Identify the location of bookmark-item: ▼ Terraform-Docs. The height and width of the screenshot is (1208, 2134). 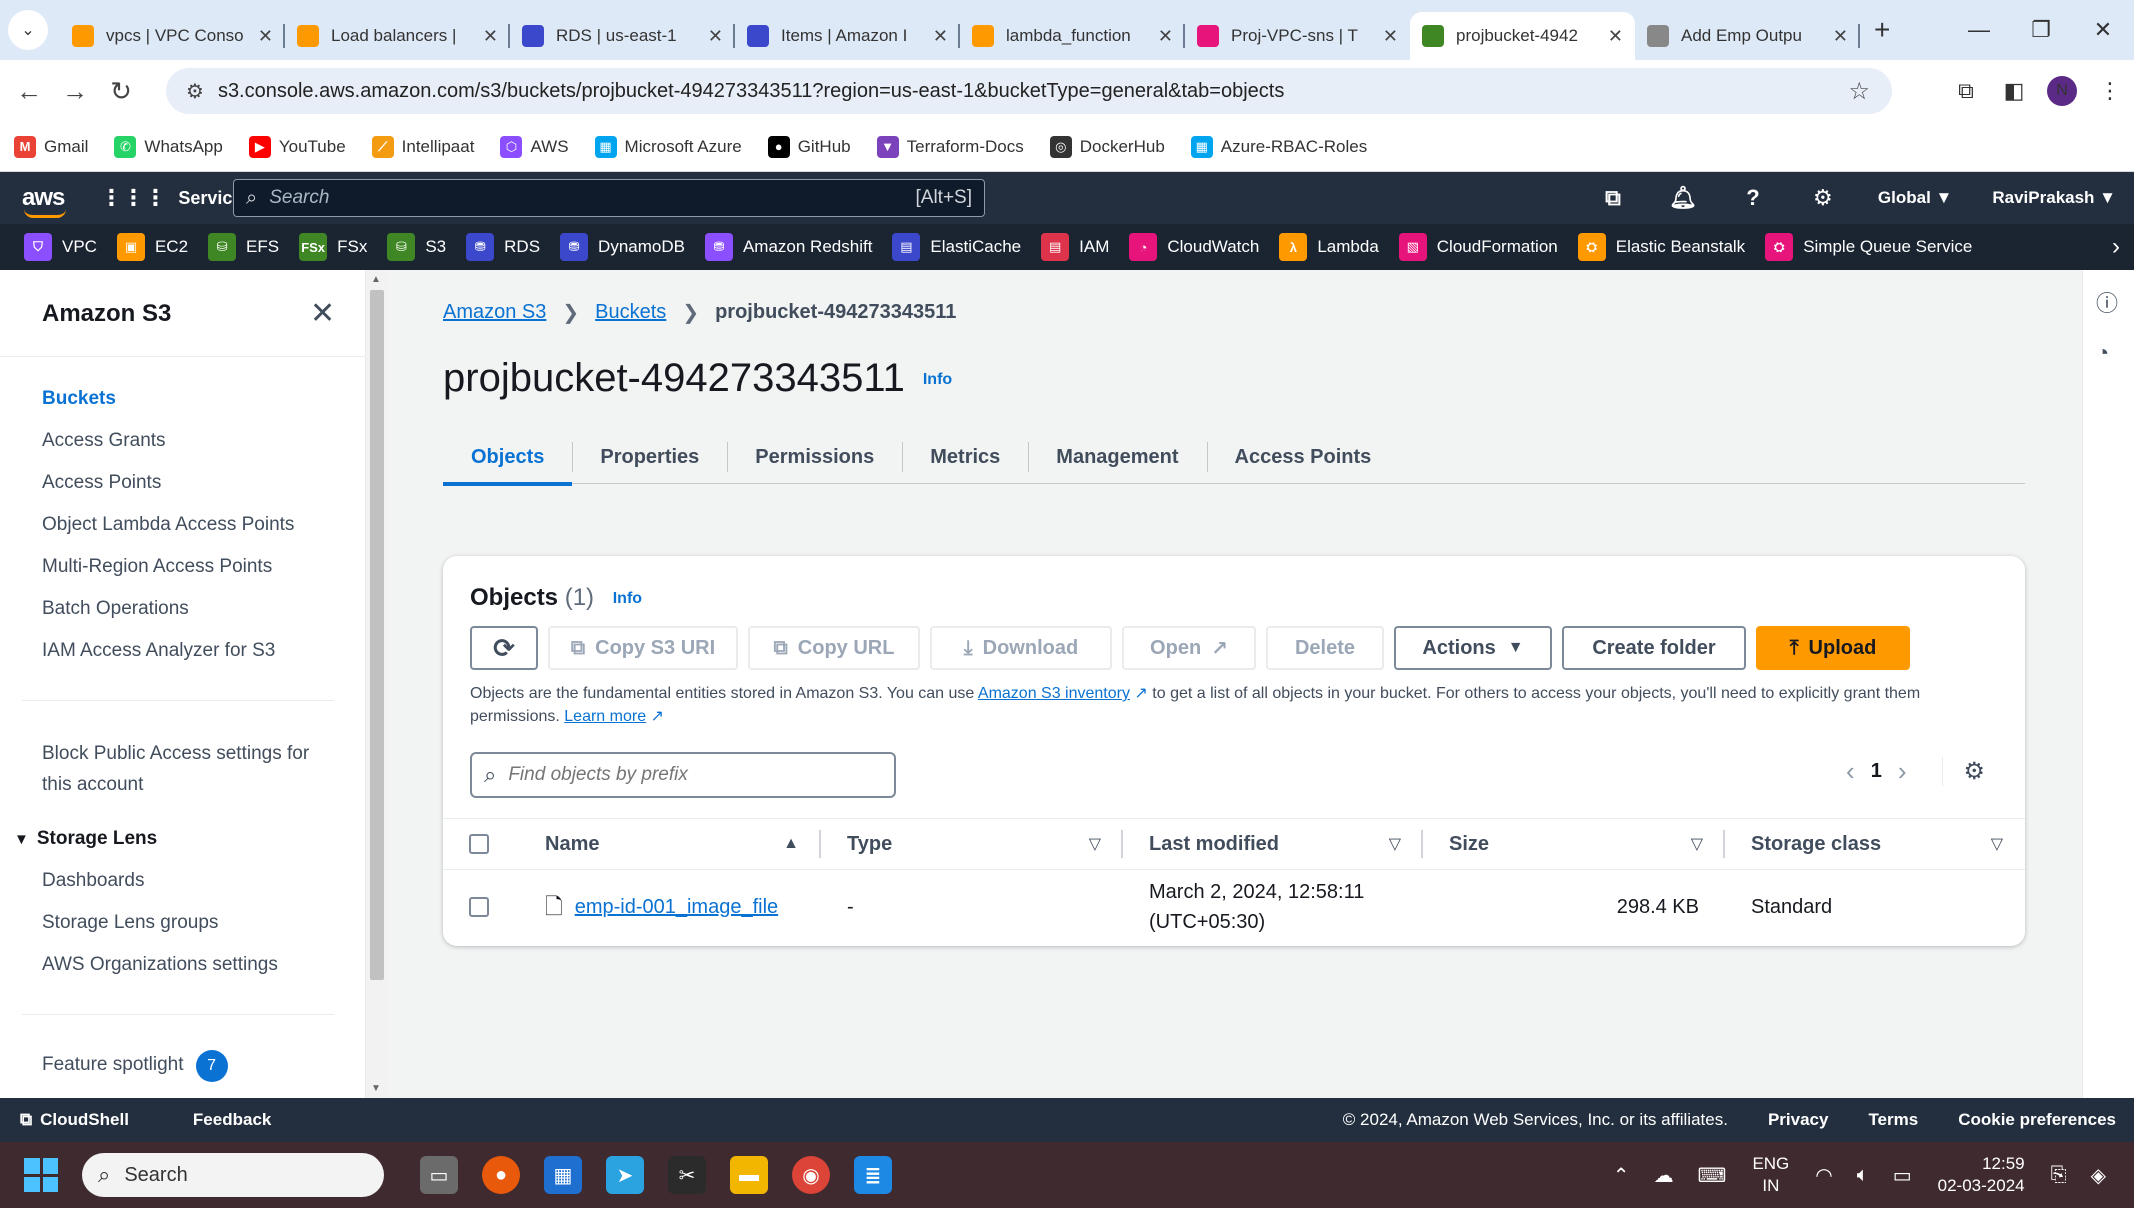
(950, 146).